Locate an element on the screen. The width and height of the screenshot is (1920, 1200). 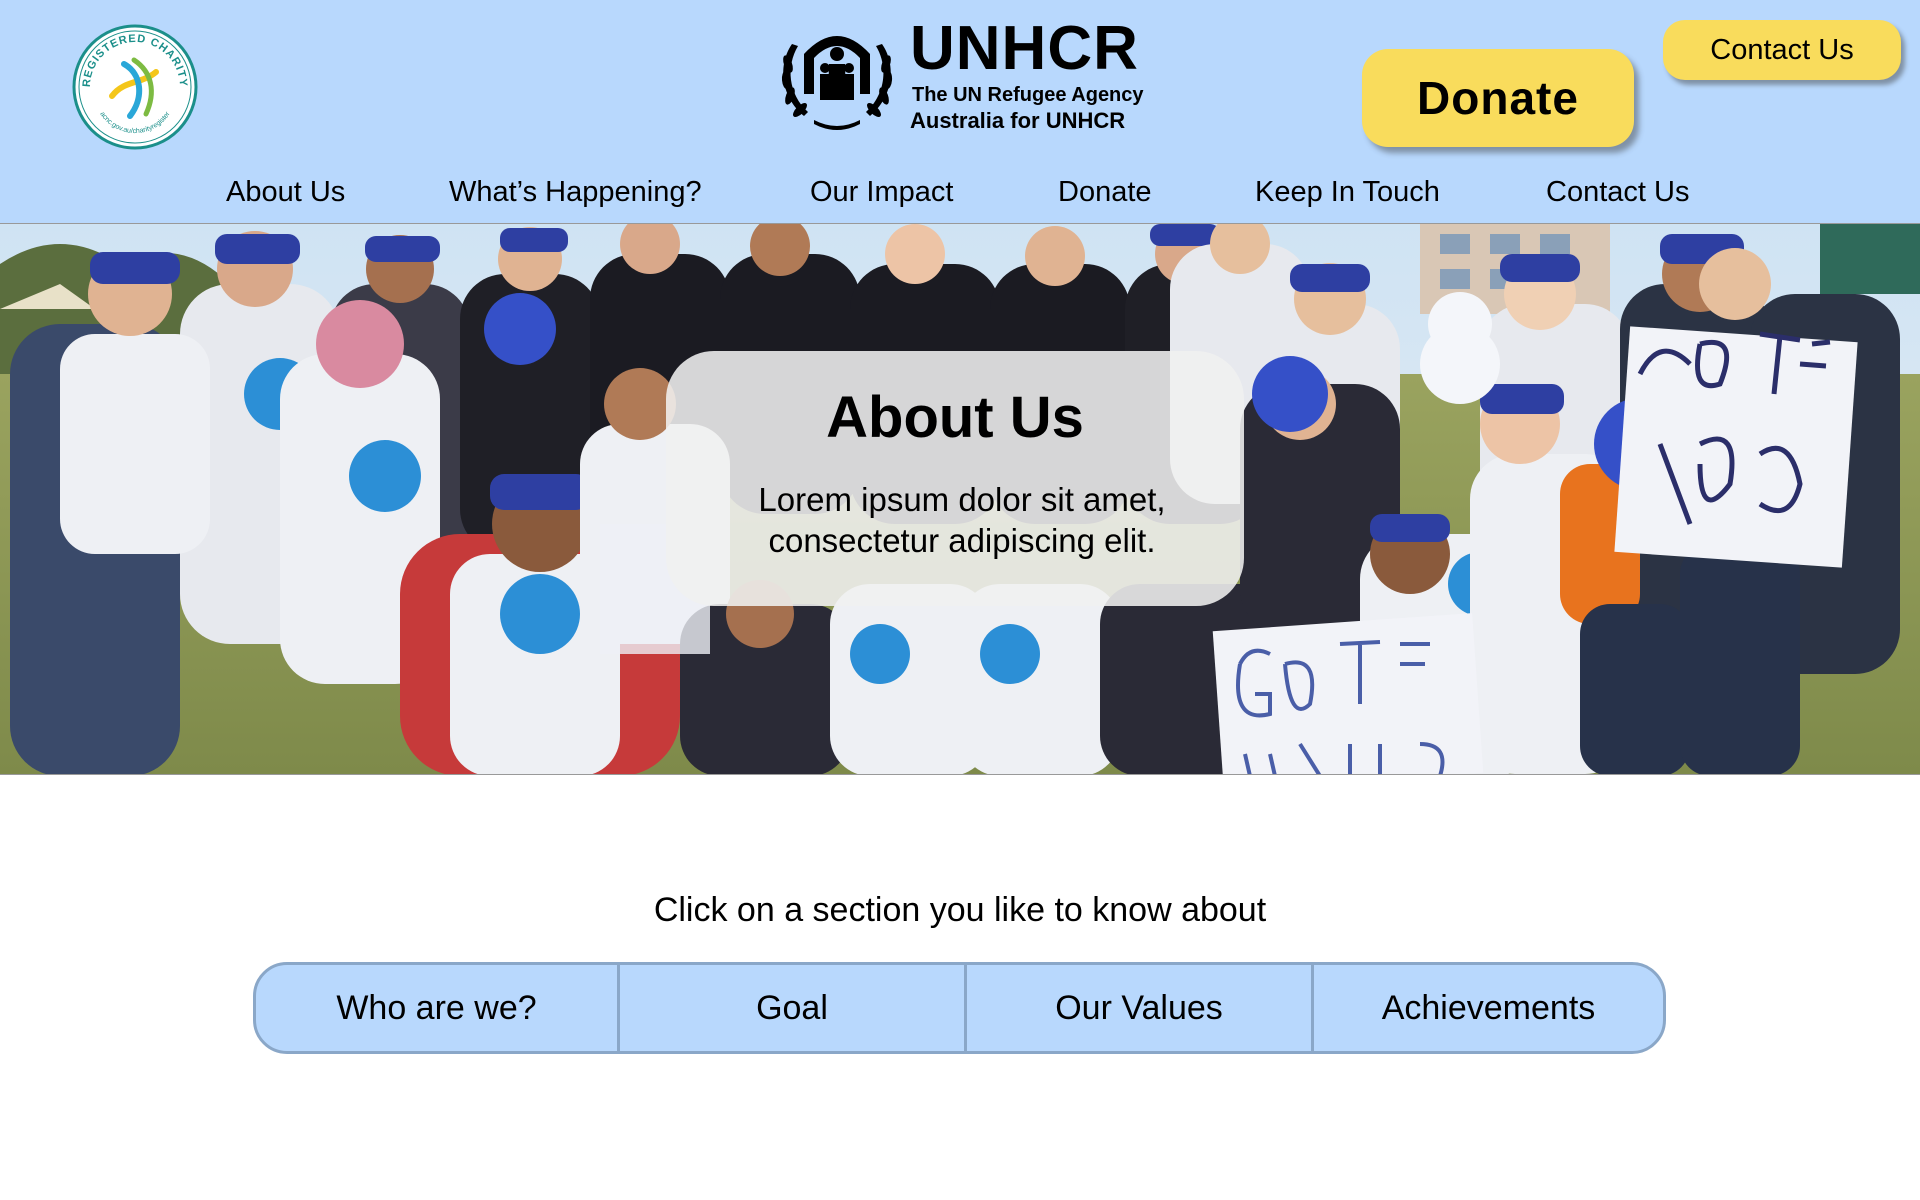
contact-us-button: Contact Us is located at coordinates (1782, 50).